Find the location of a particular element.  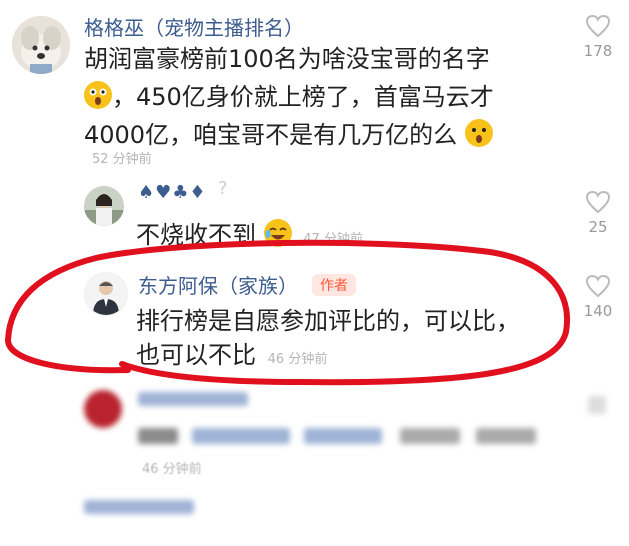

like-button: 140 is located at coordinates (598, 297).